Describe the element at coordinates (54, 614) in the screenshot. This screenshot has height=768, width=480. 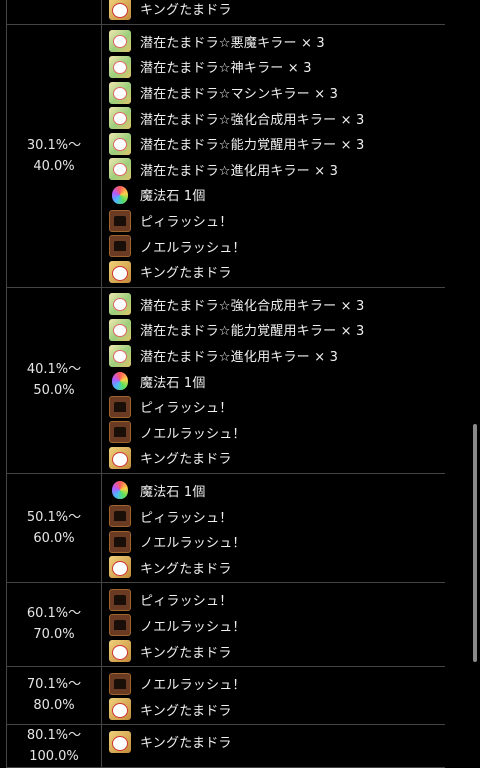
I see `hp-range-start: 60.1%〜` at that location.